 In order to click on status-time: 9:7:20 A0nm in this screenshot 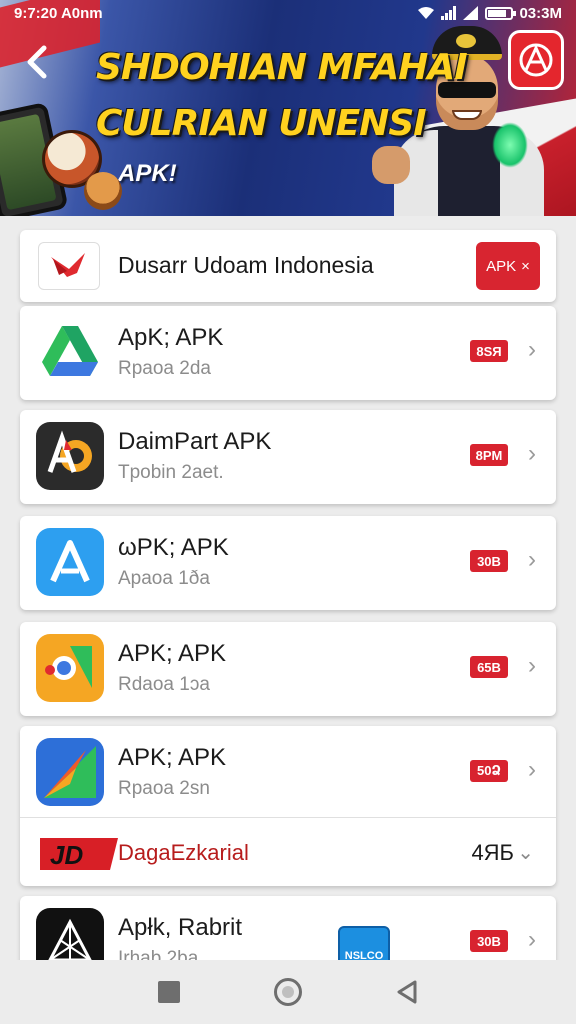, I will do `click(58, 13)`.